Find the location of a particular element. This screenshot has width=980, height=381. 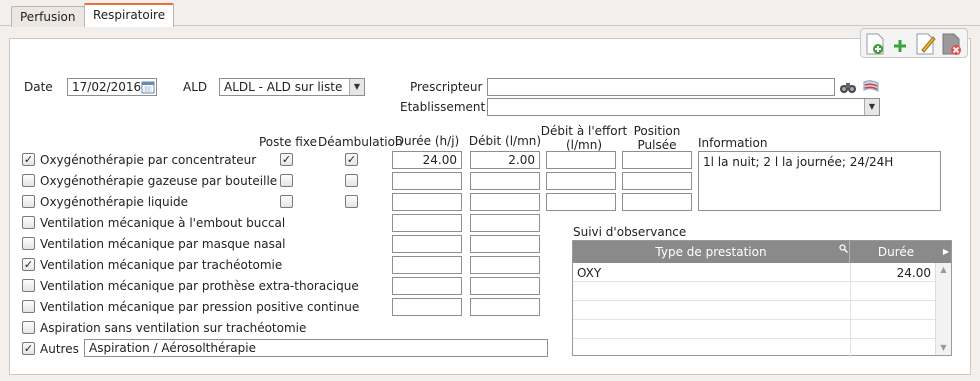

scroll-up-icon: ▲ is located at coordinates (943, 270).